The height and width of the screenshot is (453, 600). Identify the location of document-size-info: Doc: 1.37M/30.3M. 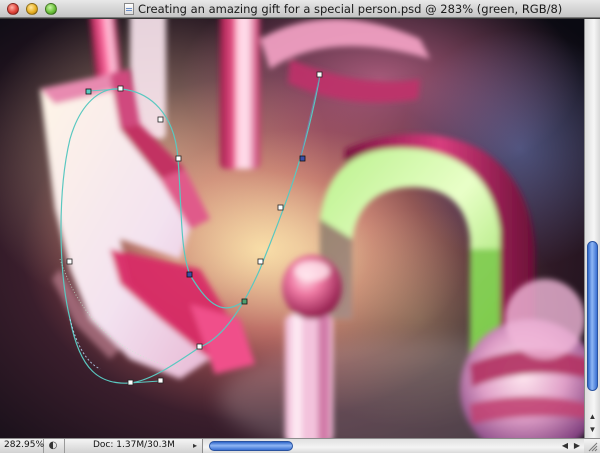
(128, 446).